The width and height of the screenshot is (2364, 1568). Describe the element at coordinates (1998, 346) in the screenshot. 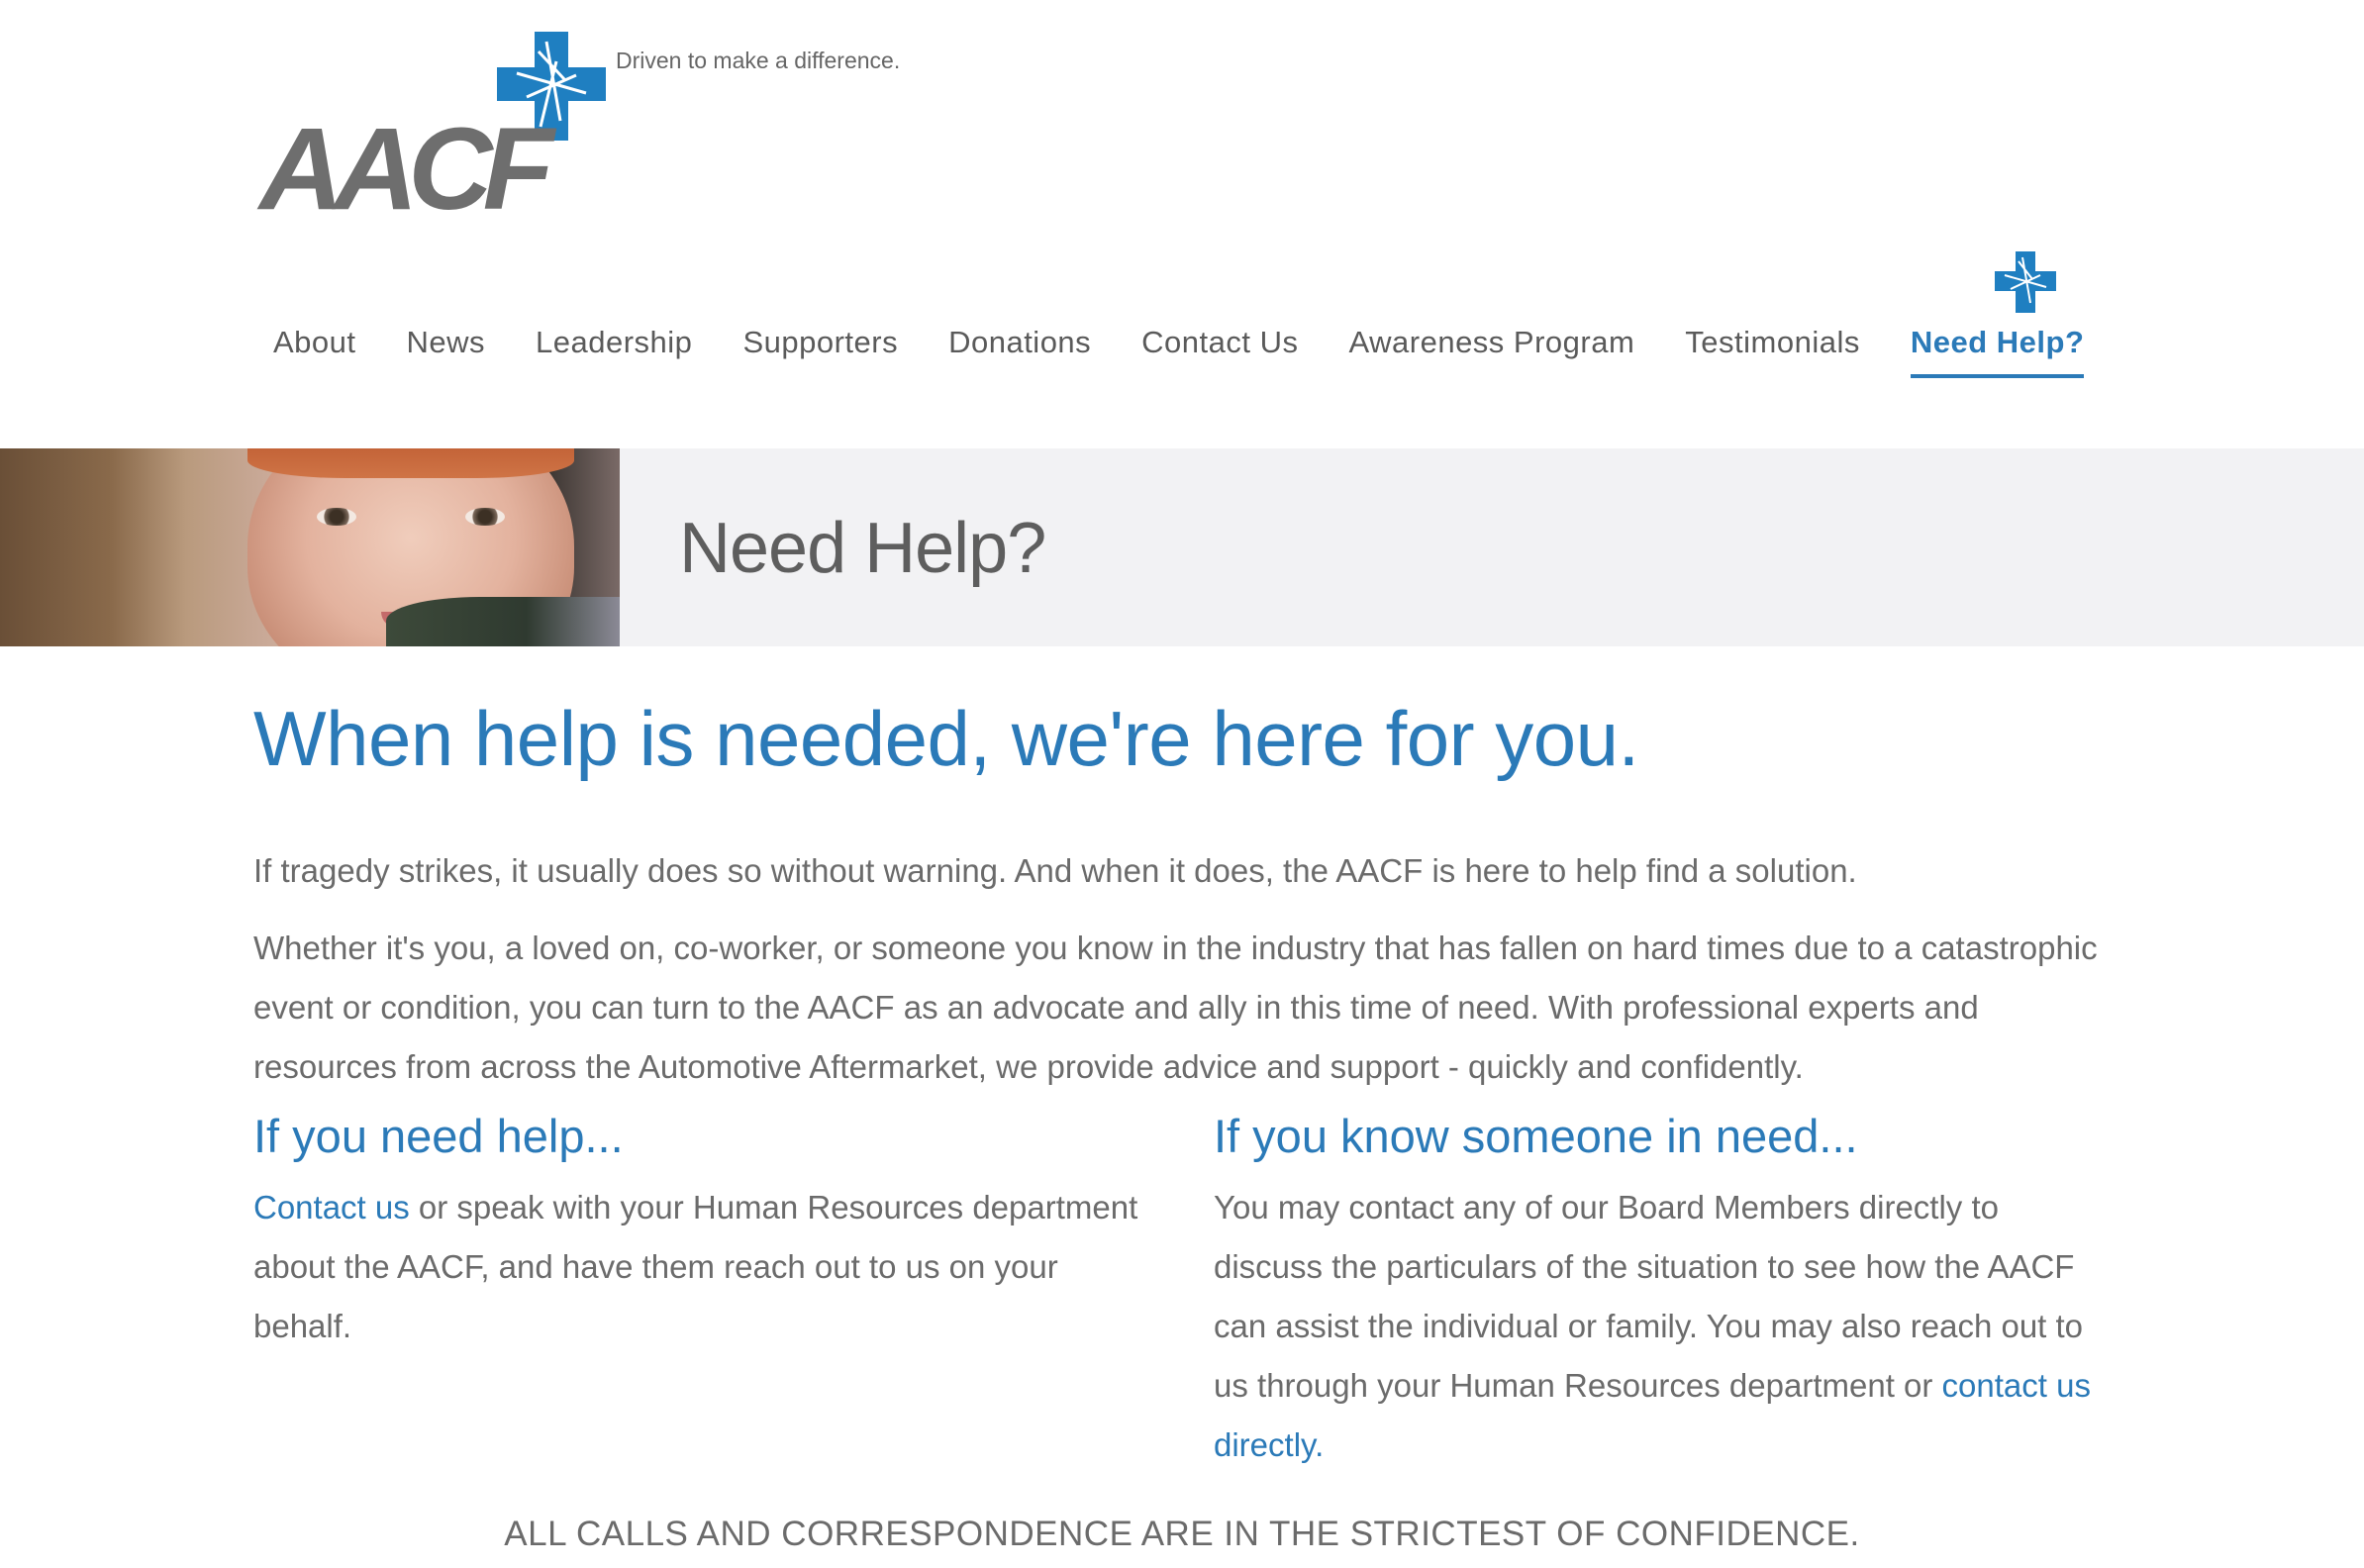

I see `nav-item-need-help: Need Help?` at that location.